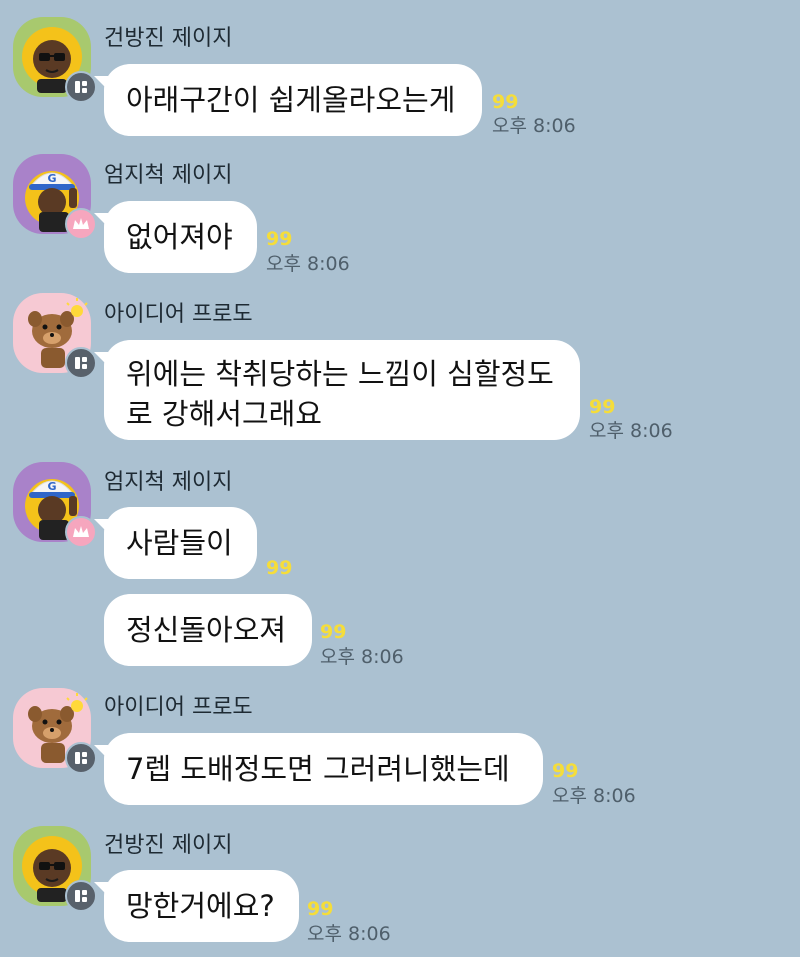 Image resolution: width=800 pixels, height=957 pixels. I want to click on message-bubble: 7렙 도배정도면 그러려니했는데, so click(318, 769).